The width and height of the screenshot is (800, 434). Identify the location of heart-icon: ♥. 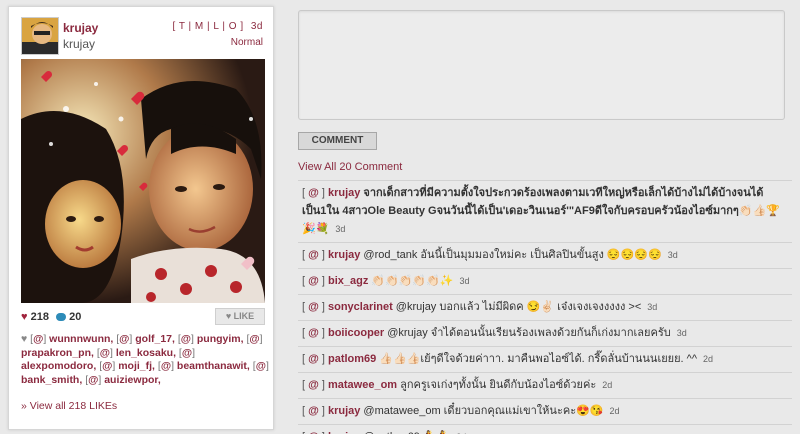
(24, 317).